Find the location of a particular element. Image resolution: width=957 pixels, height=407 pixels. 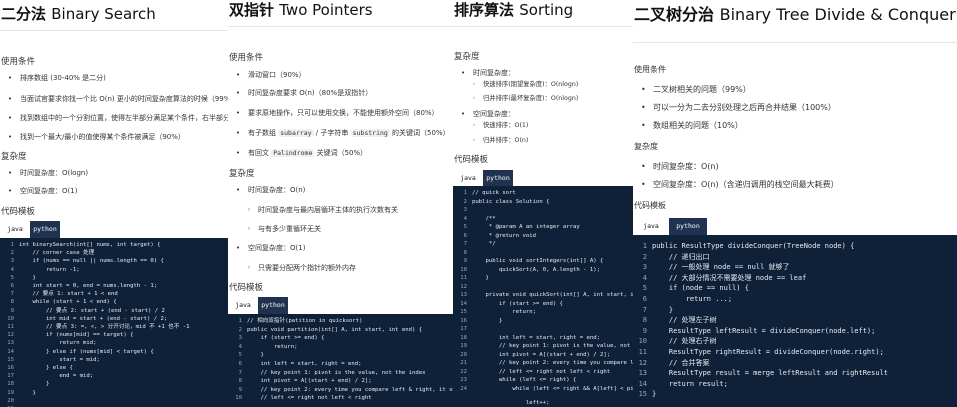

line-numbers: 1 2 3 4 5 6 7 8 9 10 11 12 13 14 15 is located at coordinates (642, 320).